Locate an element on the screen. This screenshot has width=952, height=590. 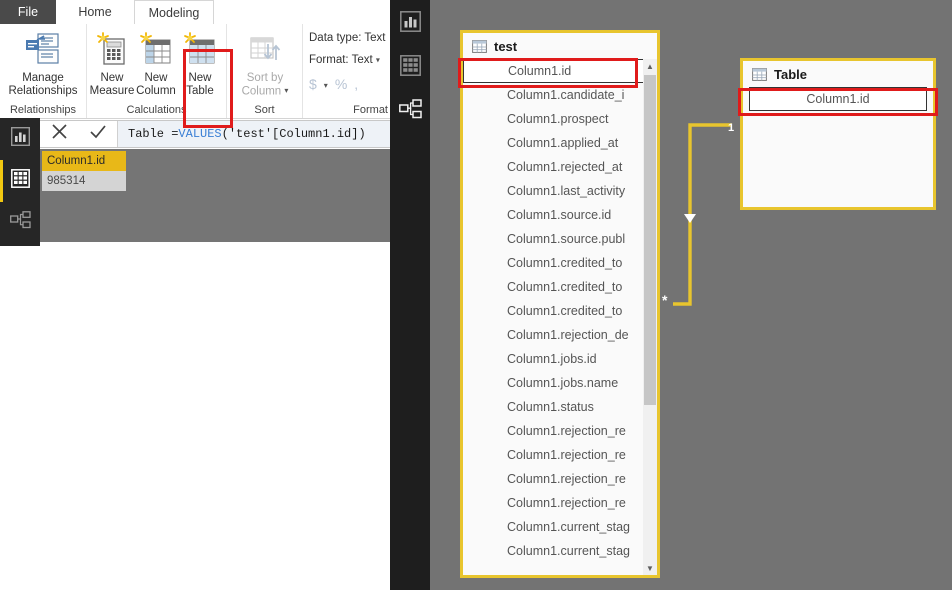
ribbon-group-calculations-label: Calculations is located at coordinates (156, 110).